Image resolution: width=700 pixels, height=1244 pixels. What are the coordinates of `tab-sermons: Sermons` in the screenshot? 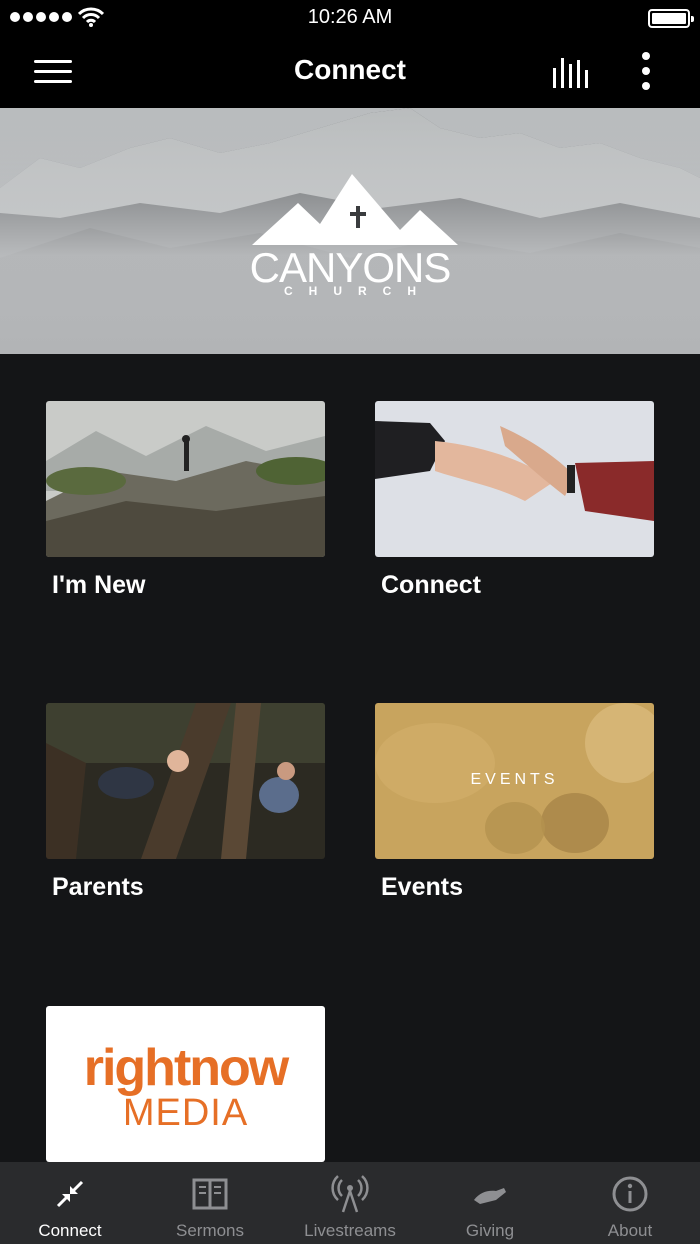 It's located at (210, 1203).